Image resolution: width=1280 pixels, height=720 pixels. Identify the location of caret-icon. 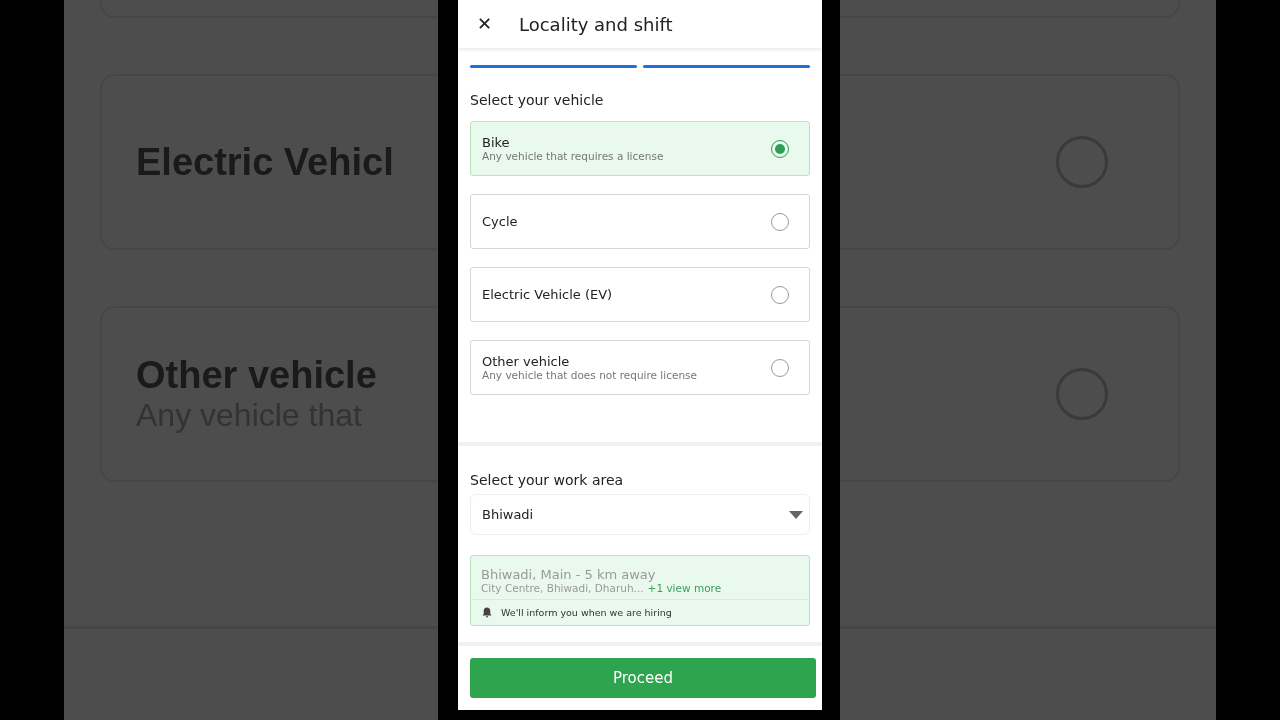
(796, 514).